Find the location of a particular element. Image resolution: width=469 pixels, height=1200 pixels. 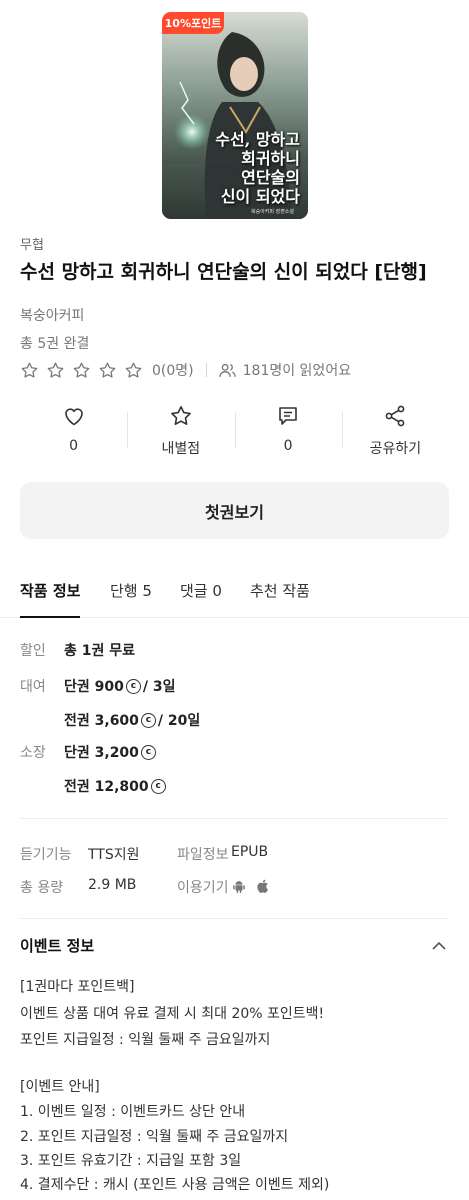

people-icon is located at coordinates (227, 370).